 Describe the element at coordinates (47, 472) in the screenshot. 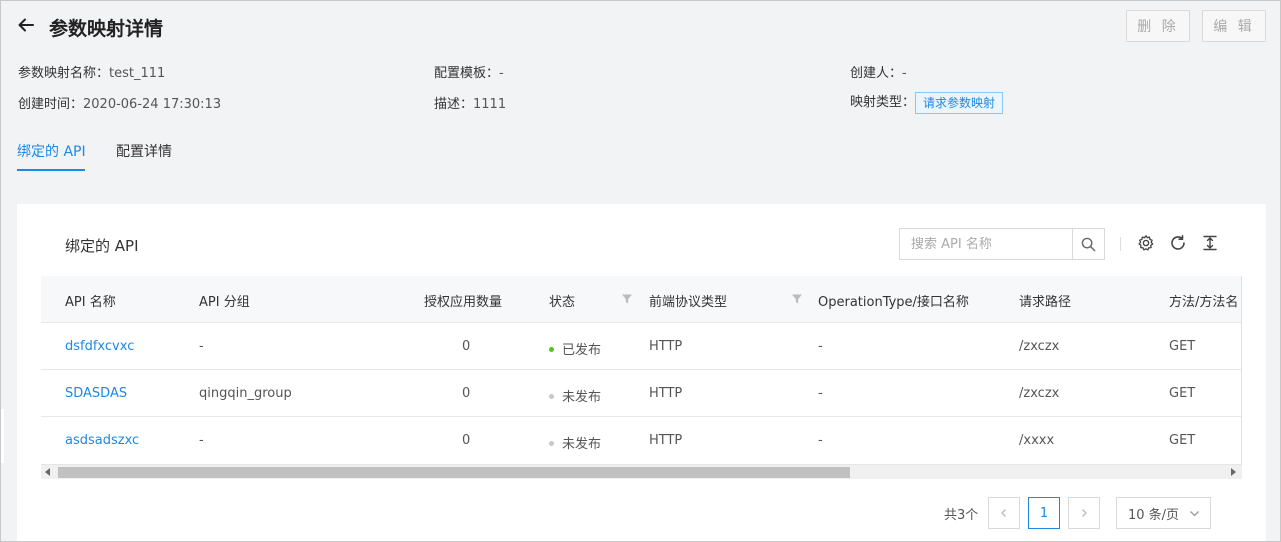

I see `scroll-left-icon` at that location.